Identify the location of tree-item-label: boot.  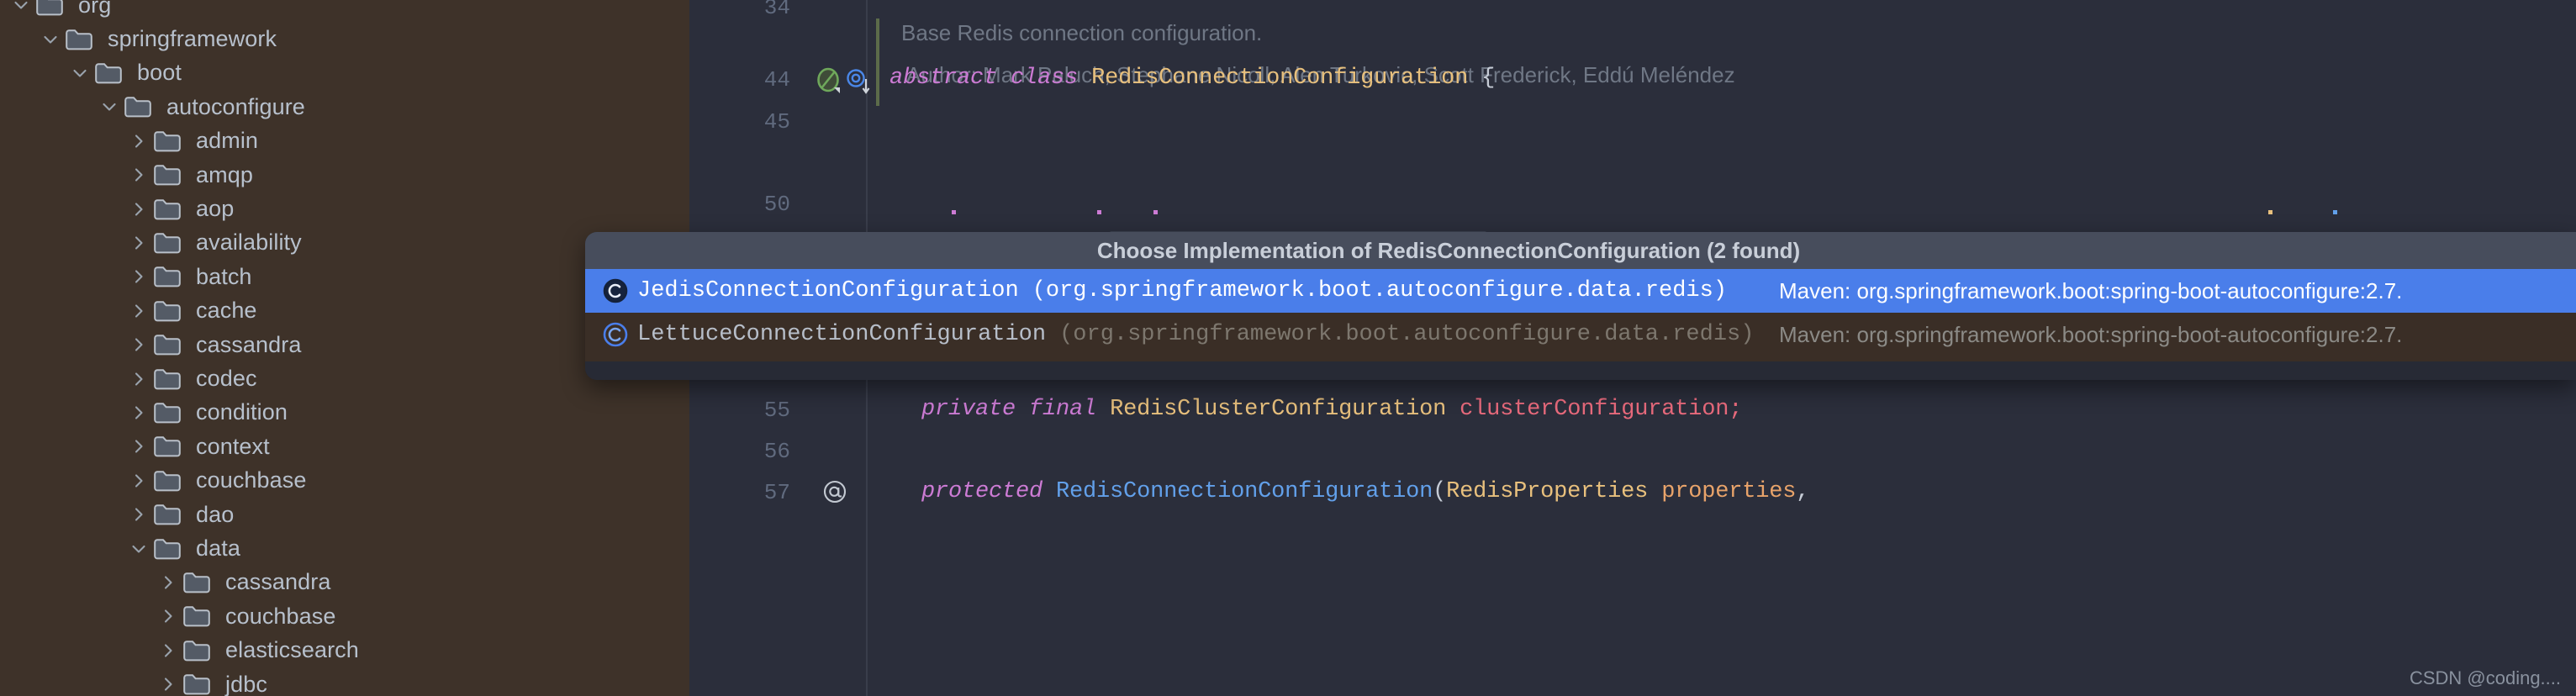
(160, 73).